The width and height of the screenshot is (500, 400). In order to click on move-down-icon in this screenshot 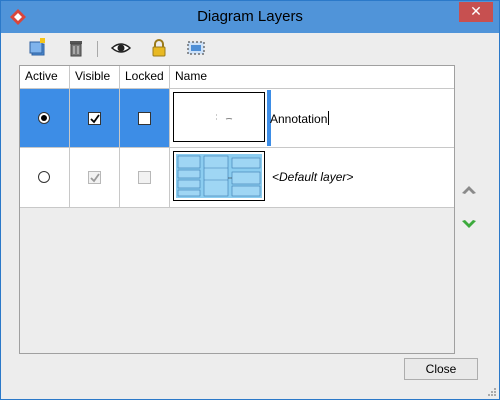, I will do `click(469, 224)`.